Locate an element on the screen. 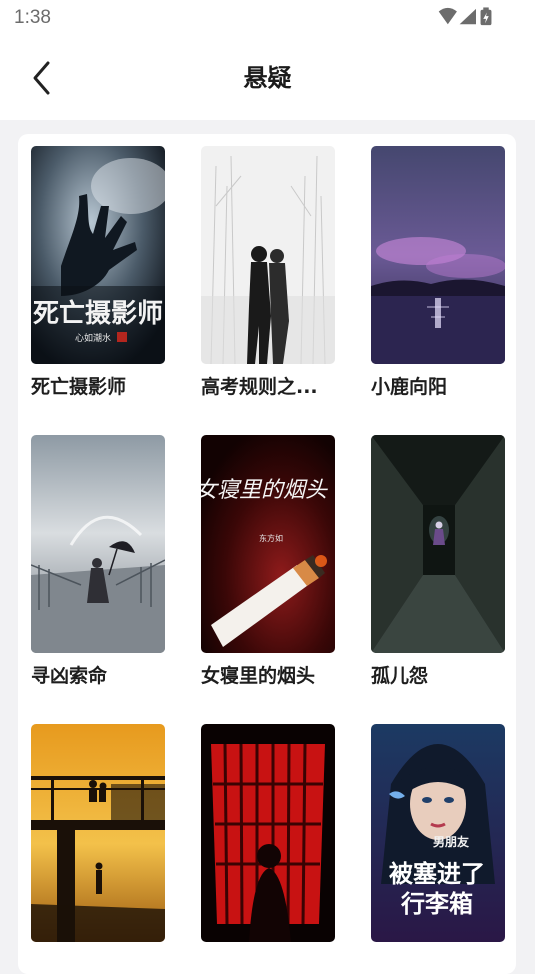 The image size is (535, 974). cover-title-text: 女寝里的烟头 is located at coordinates (264, 490).